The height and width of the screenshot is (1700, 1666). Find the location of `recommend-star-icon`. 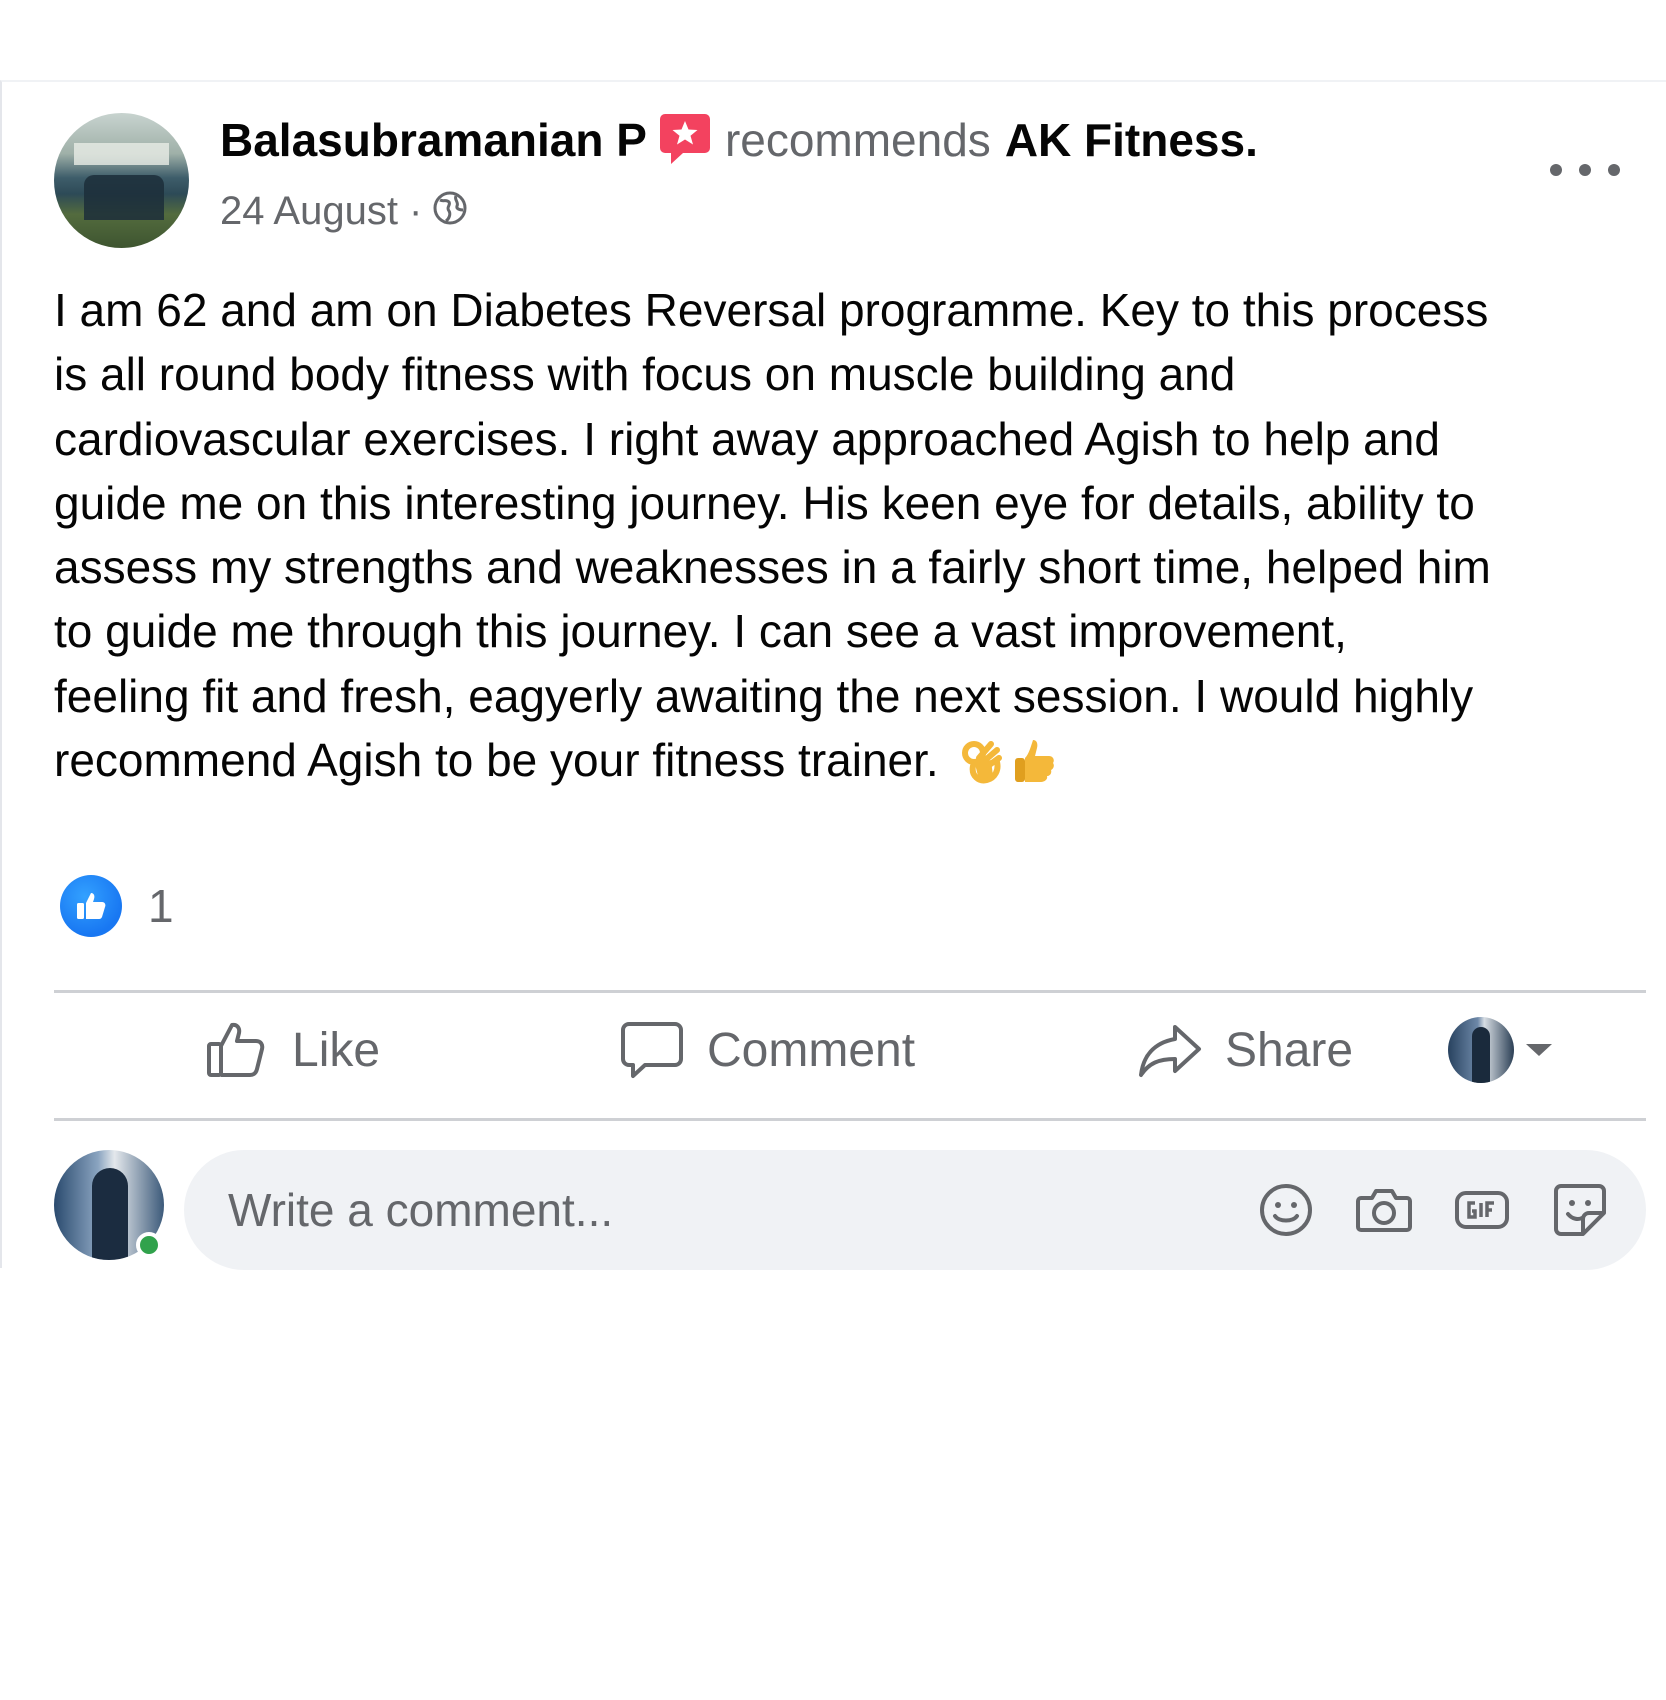

recommend-star-icon is located at coordinates (685, 144).